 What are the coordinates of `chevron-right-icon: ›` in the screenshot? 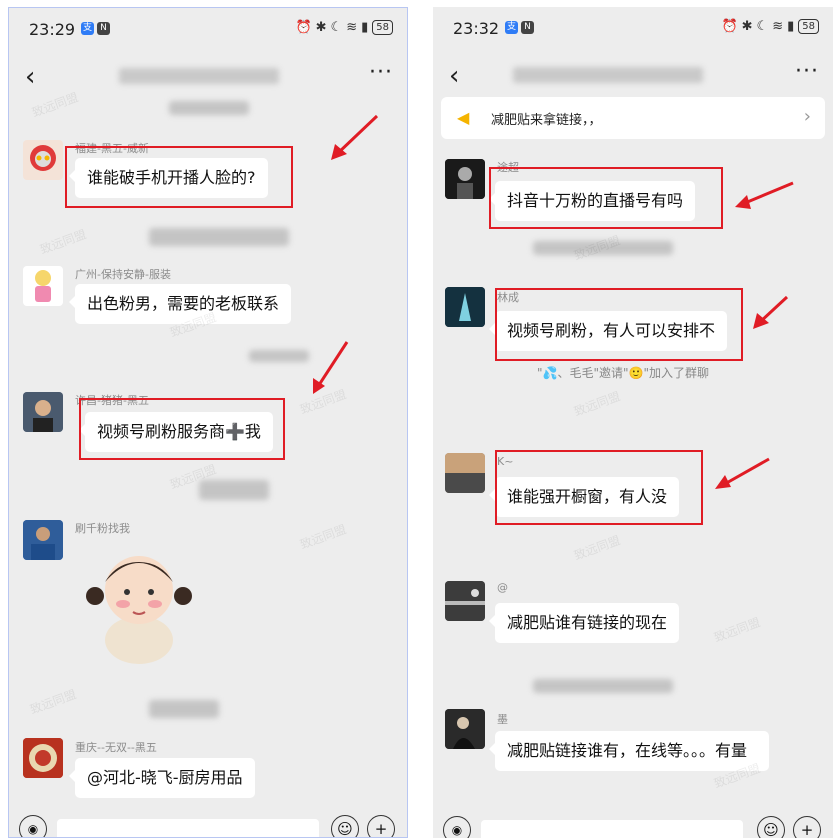 It's located at (807, 116).